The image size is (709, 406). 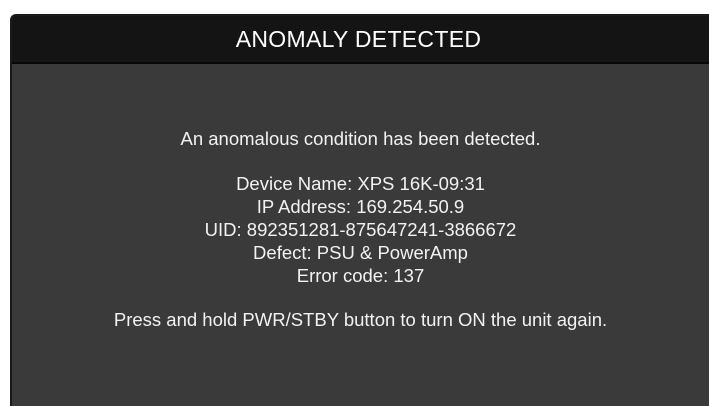 I want to click on error-code: Error code: 137, so click(x=360, y=275).